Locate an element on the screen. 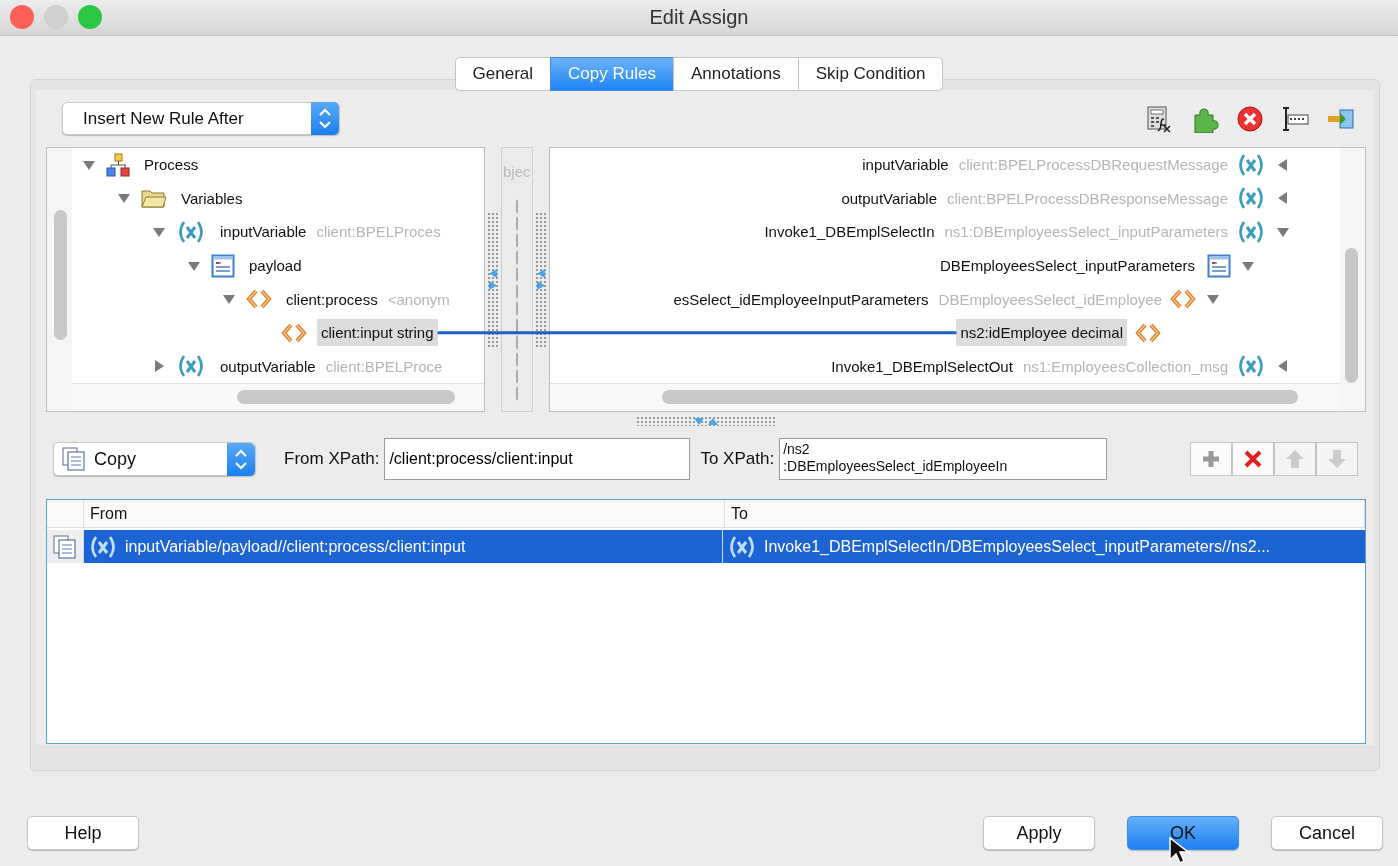 The image size is (1398, 866). from-xpath-field: /client:process/client:input is located at coordinates (537, 459).